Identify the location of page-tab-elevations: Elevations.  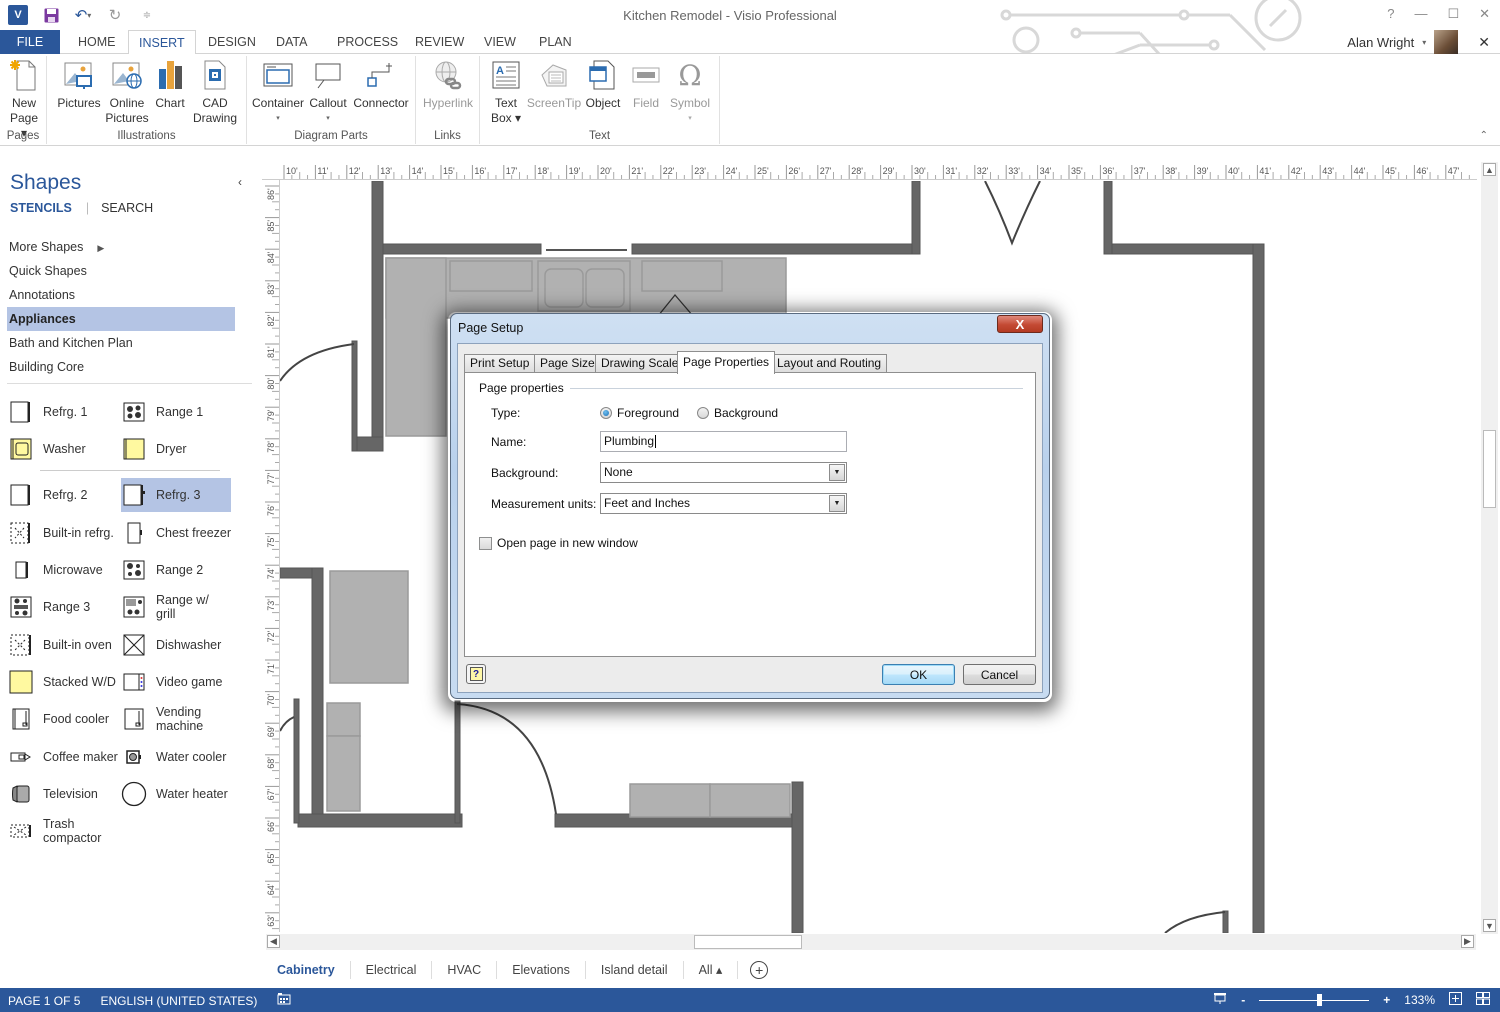
(541, 970).